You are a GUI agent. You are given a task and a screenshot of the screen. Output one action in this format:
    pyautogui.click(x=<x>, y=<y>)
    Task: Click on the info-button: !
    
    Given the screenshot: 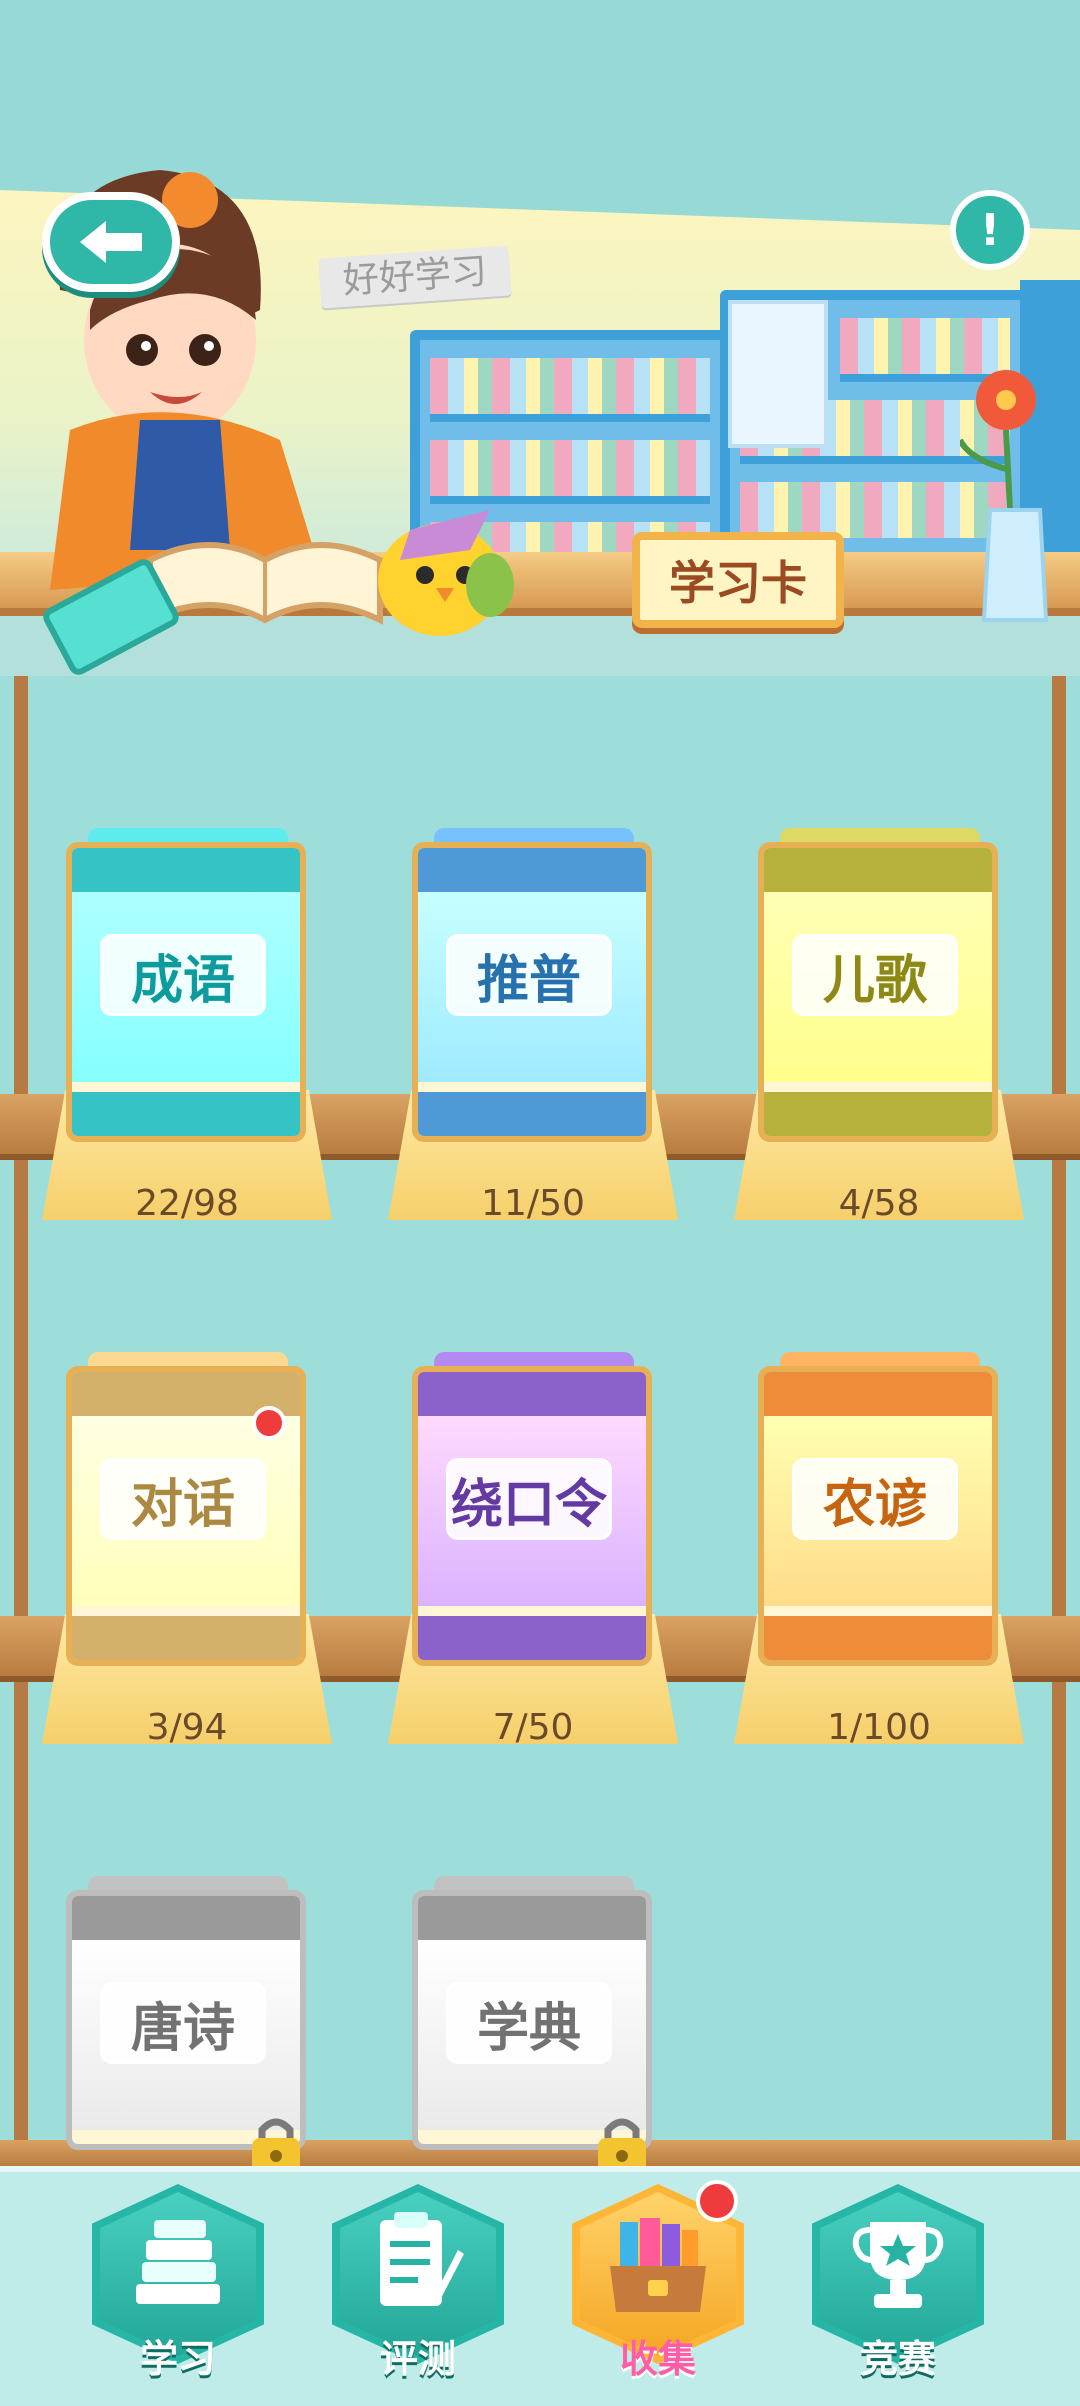 What is the action you would take?
    pyautogui.click(x=990, y=230)
    